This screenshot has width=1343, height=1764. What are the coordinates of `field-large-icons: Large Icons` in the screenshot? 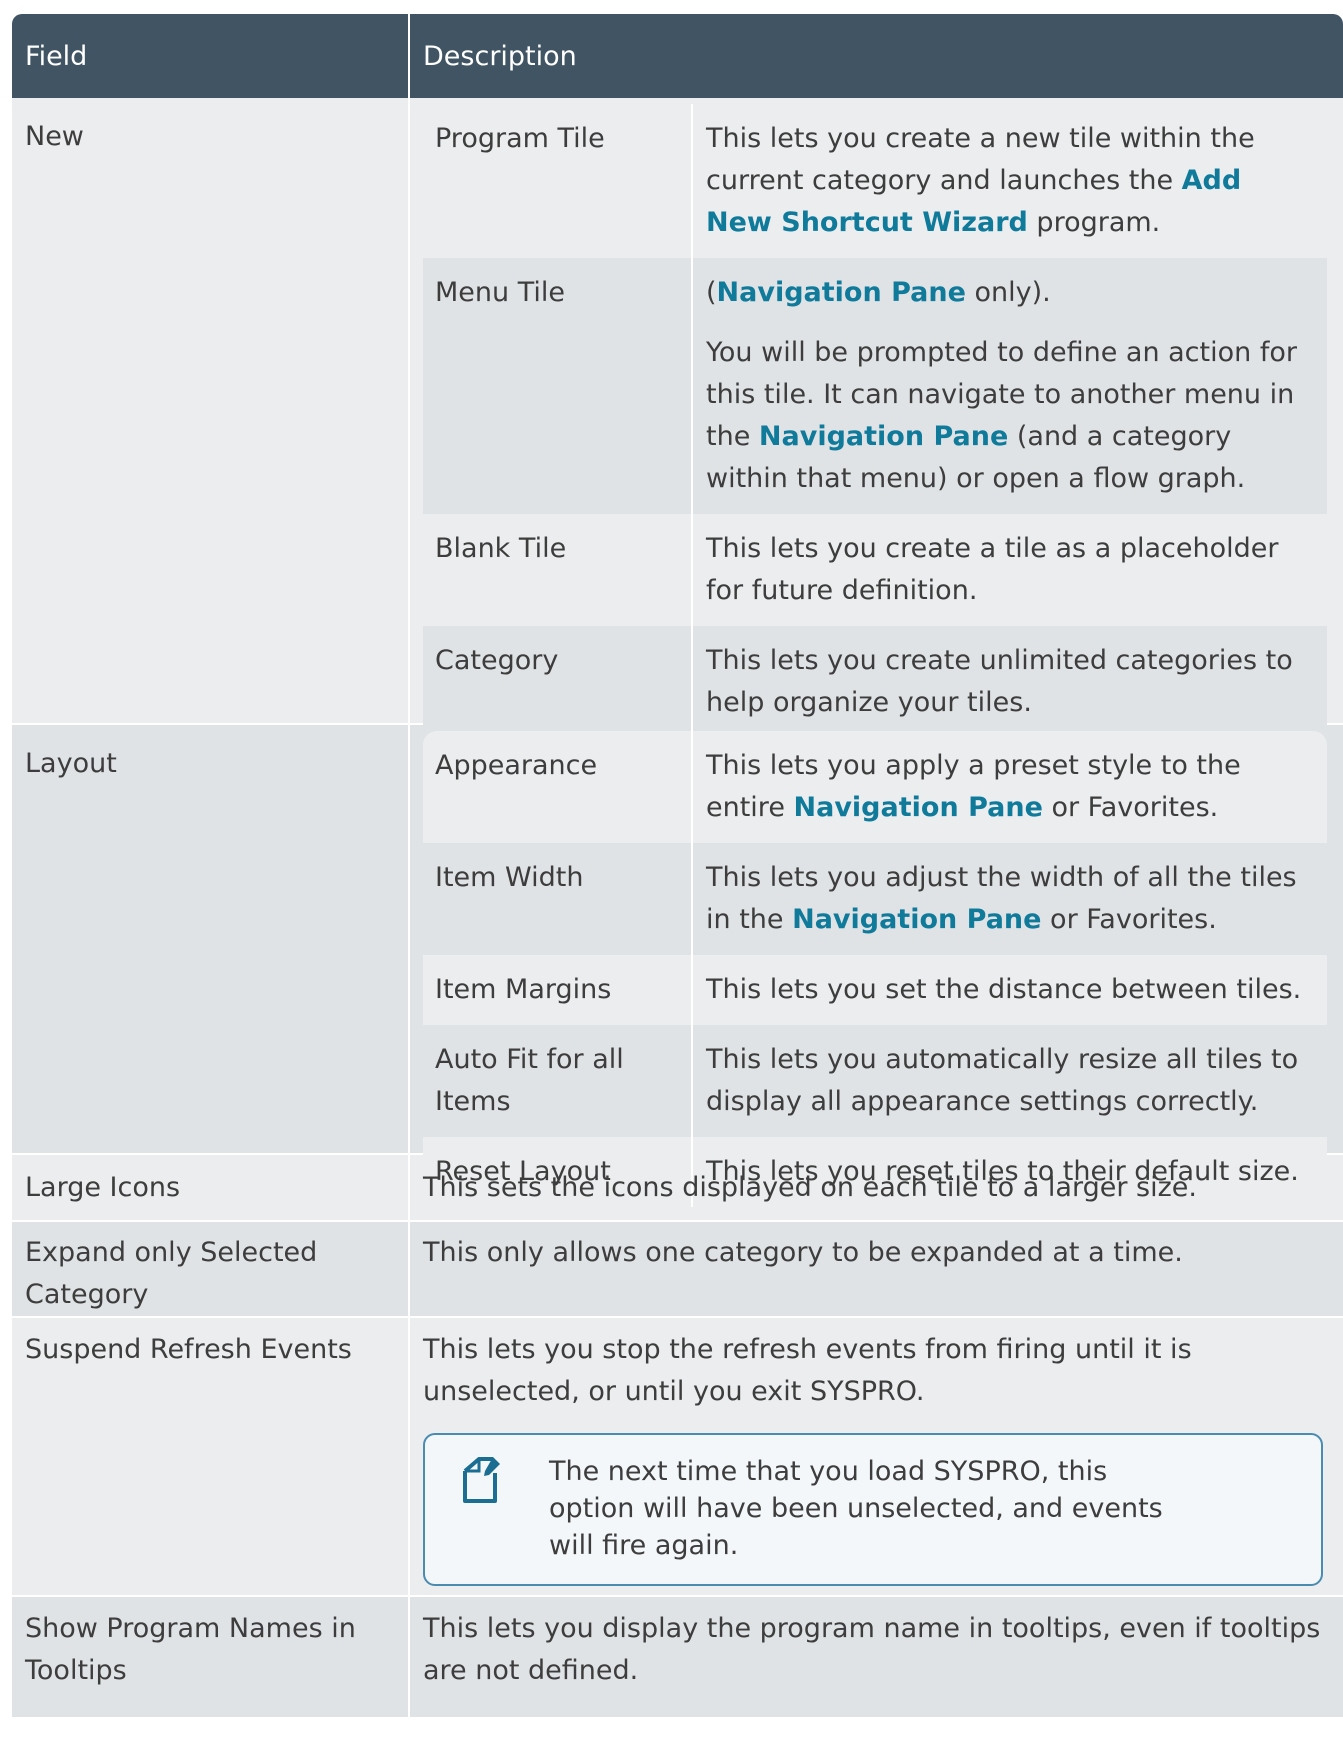 It's located at (211, 1187).